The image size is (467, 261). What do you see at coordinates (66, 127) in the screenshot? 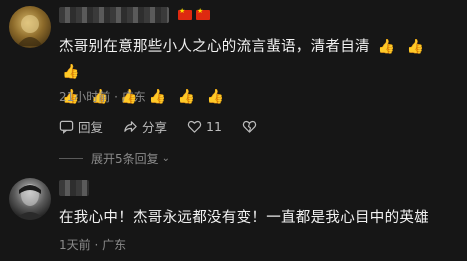
I see `reply-icon` at bounding box center [66, 127].